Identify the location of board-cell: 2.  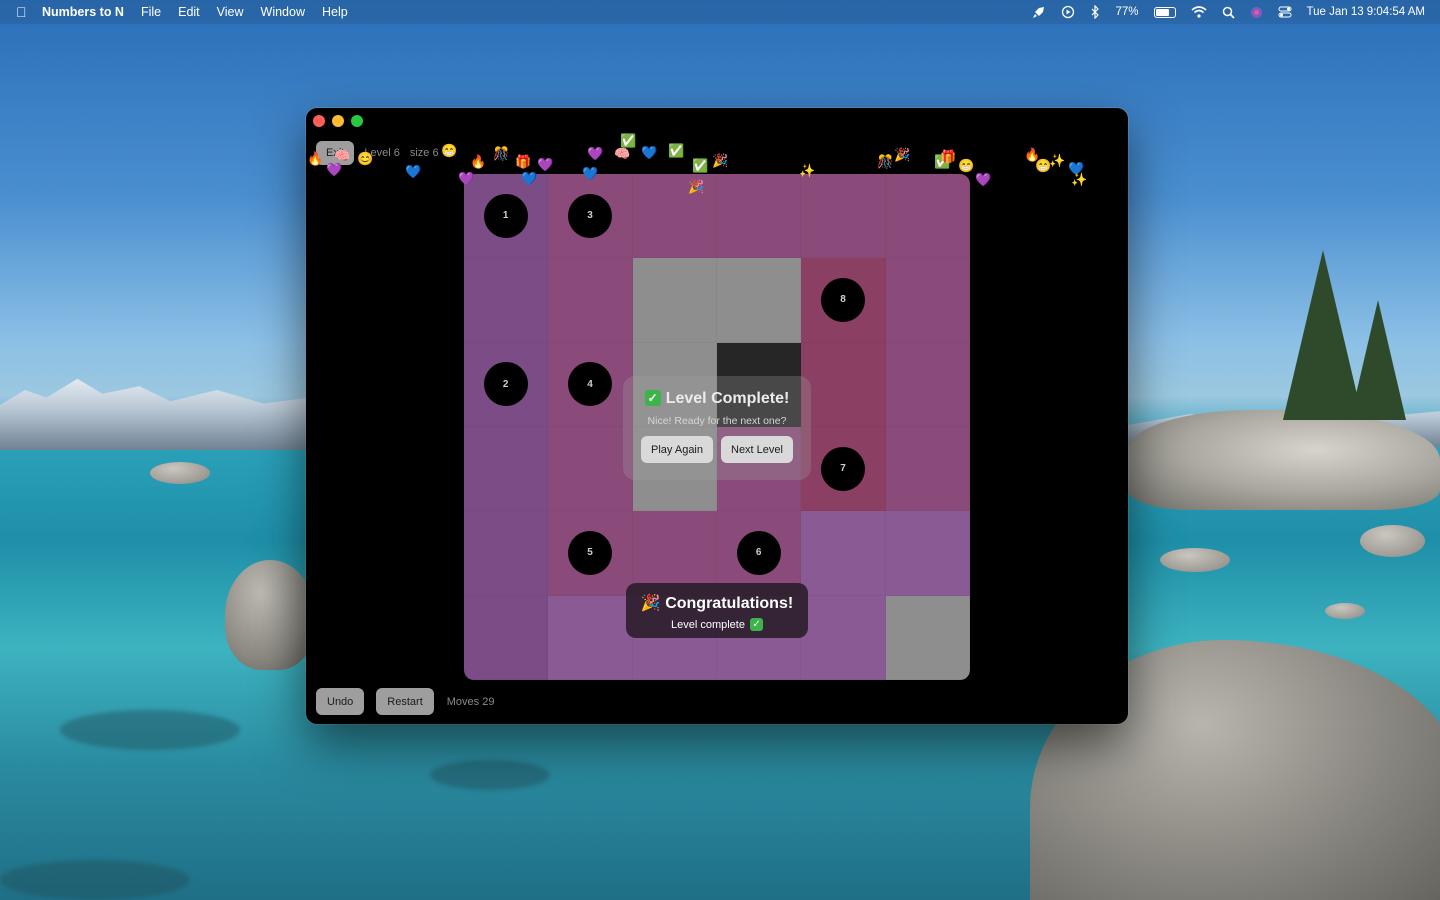
(506, 384).